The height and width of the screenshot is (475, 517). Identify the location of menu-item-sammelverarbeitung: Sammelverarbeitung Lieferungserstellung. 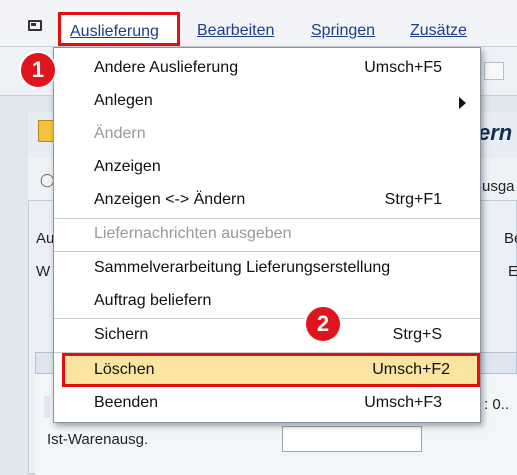
(267, 268).